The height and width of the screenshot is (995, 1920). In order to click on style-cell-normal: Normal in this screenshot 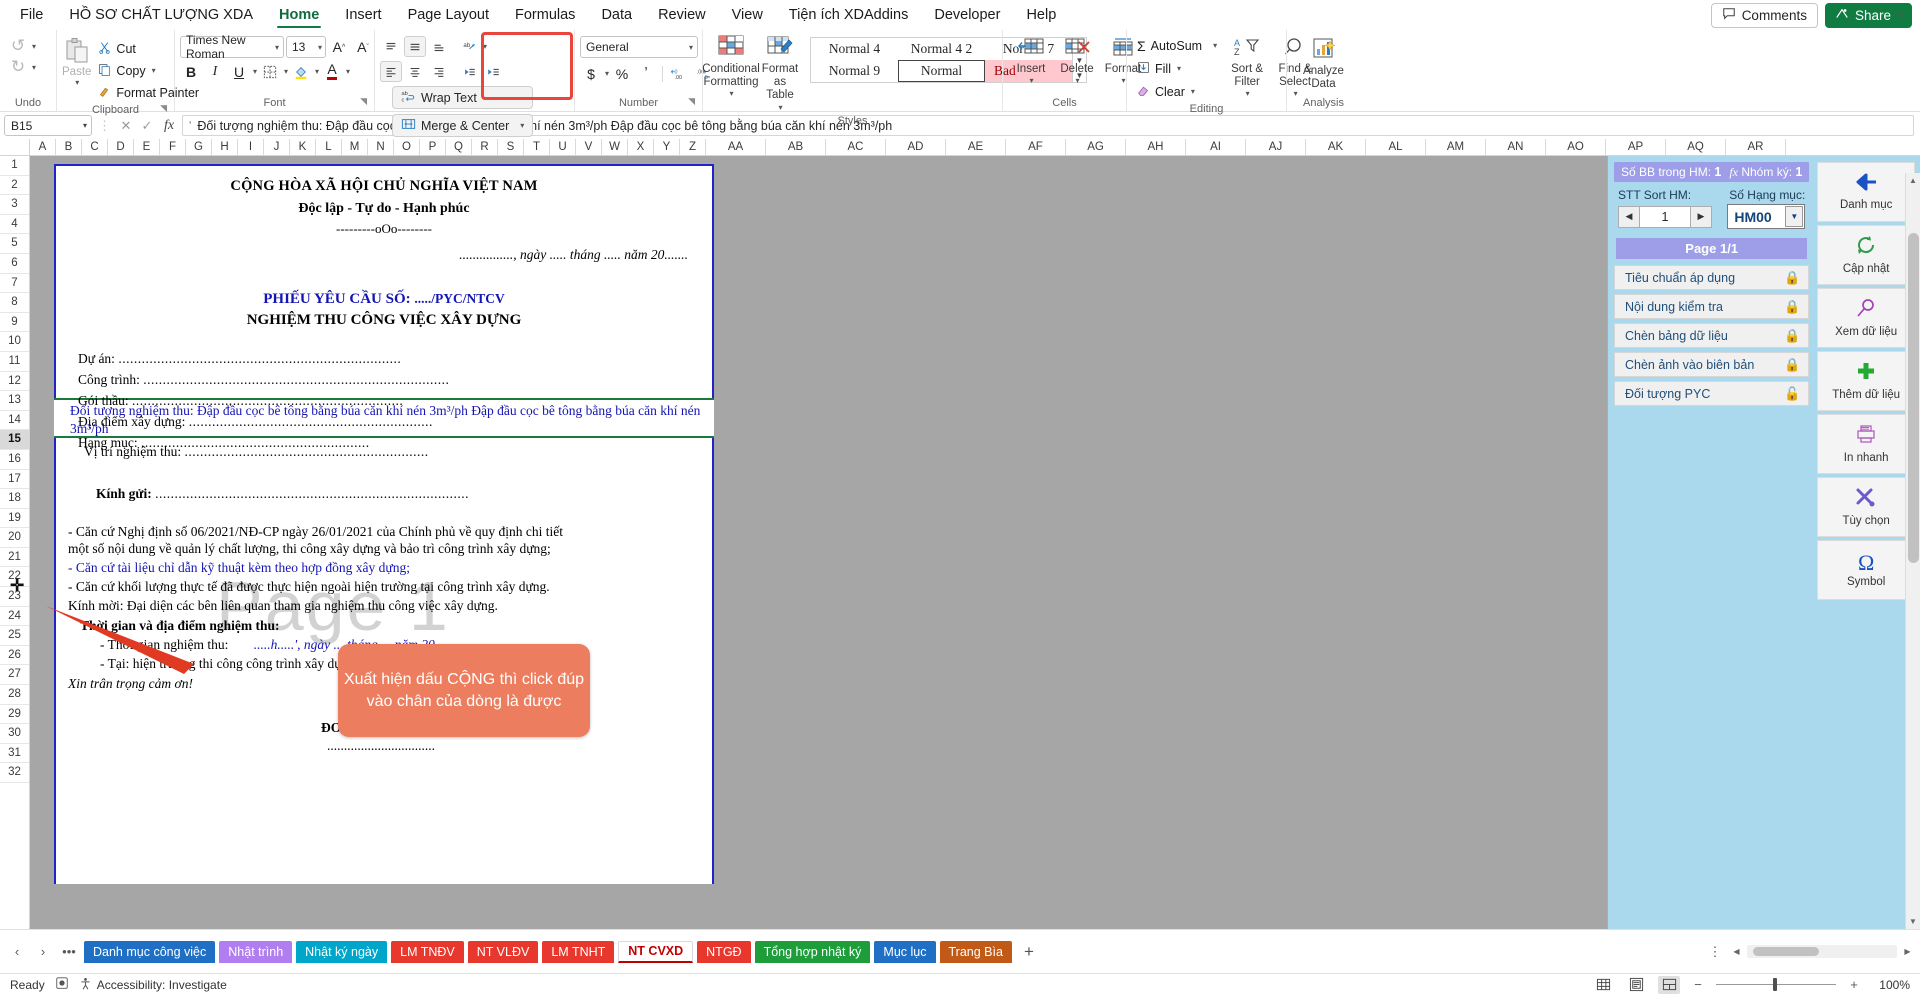, I will do `click(941, 71)`.